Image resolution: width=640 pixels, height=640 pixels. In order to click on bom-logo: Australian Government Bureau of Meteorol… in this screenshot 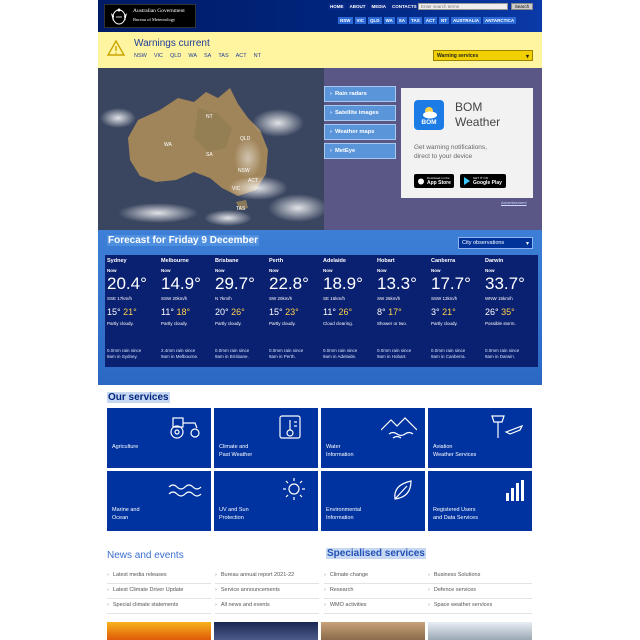, I will do `click(150, 16)`.